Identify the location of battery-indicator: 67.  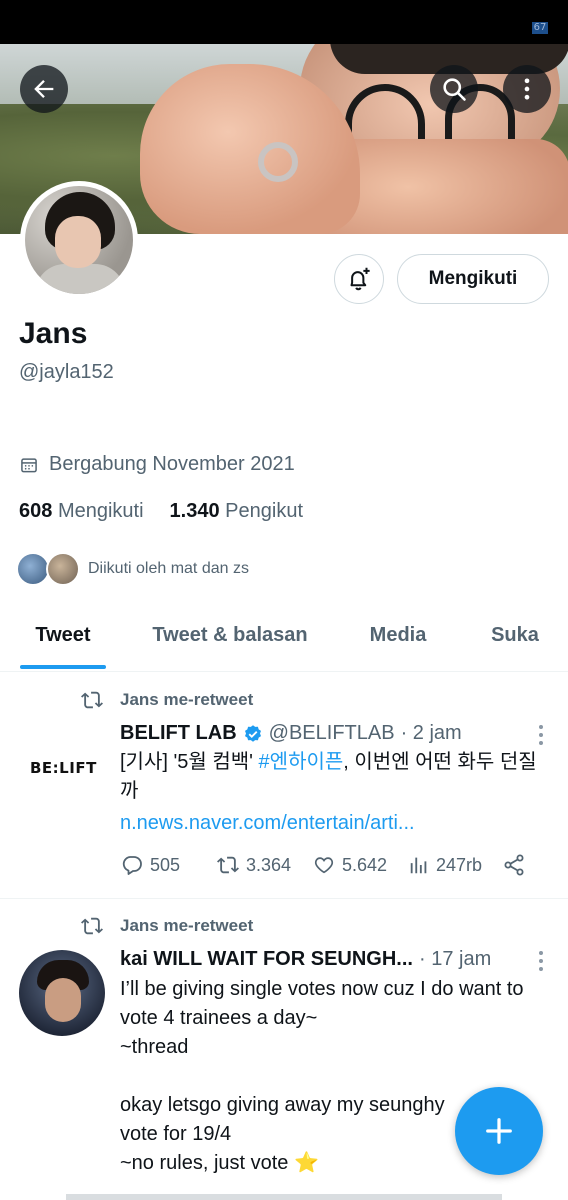
(540, 28).